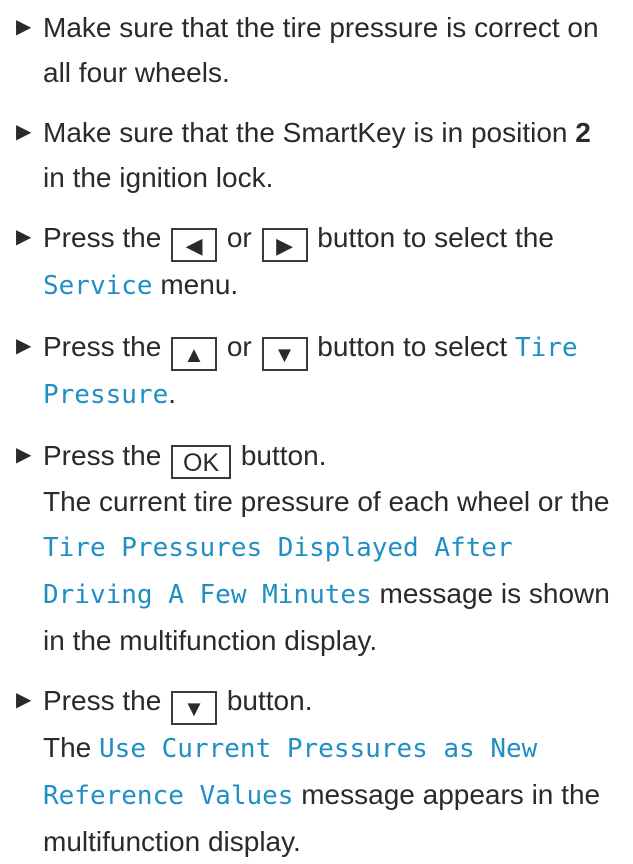 This screenshot has height=864, width=633. What do you see at coordinates (583, 132) in the screenshot?
I see `position-number: 2` at bounding box center [583, 132].